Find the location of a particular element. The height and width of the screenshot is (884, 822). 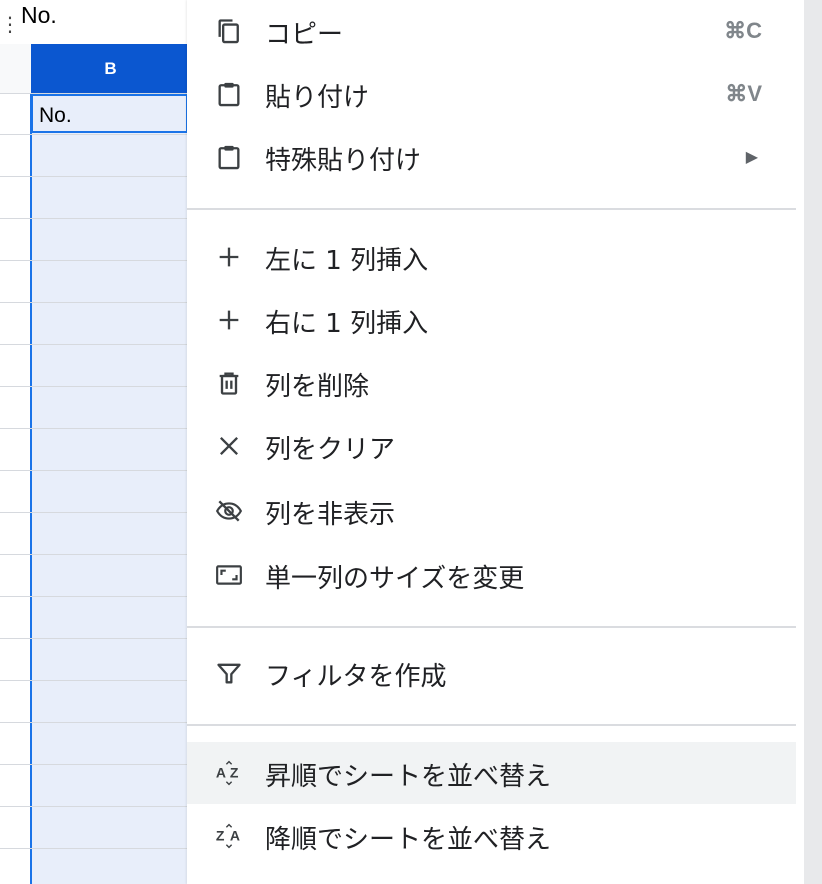

menu-item-sort-ascending: A Z 昇順でシートを並べ替え is located at coordinates (491, 773).